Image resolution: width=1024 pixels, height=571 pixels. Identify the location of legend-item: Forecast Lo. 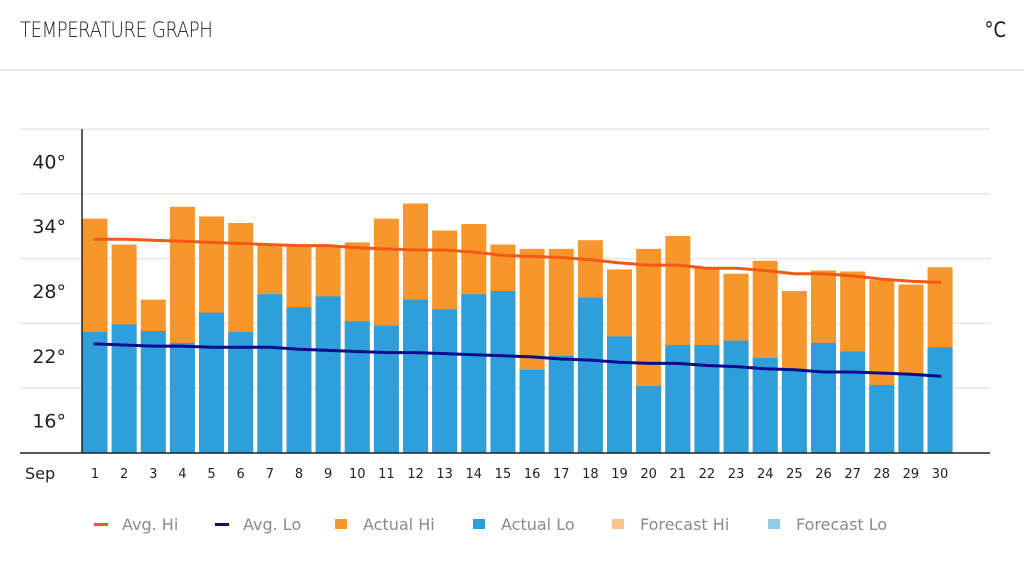
(827, 524).